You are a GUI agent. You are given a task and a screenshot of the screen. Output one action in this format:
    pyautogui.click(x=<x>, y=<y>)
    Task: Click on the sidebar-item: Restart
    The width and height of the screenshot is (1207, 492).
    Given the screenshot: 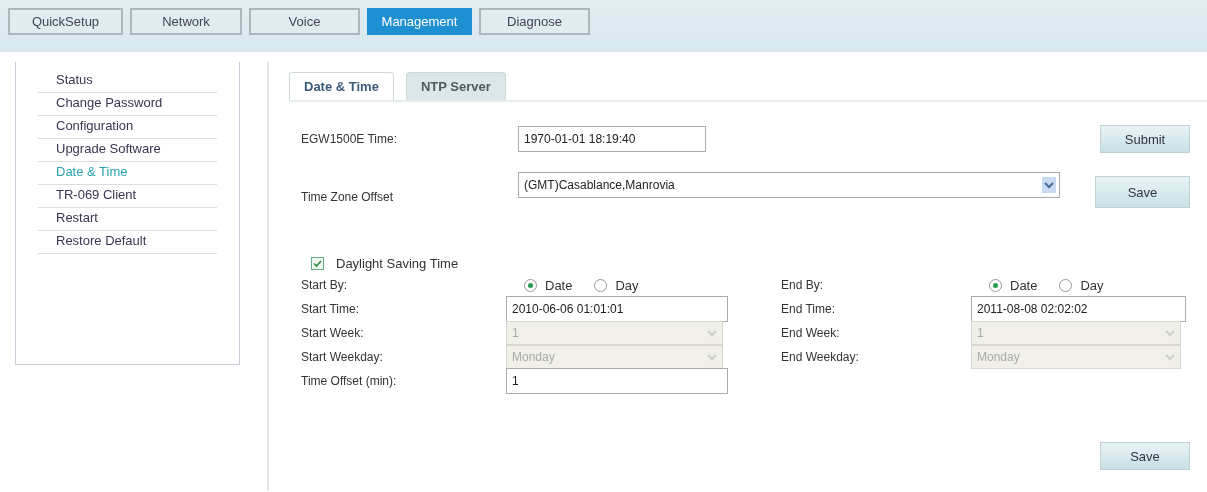 What is the action you would take?
    pyautogui.click(x=127, y=219)
    